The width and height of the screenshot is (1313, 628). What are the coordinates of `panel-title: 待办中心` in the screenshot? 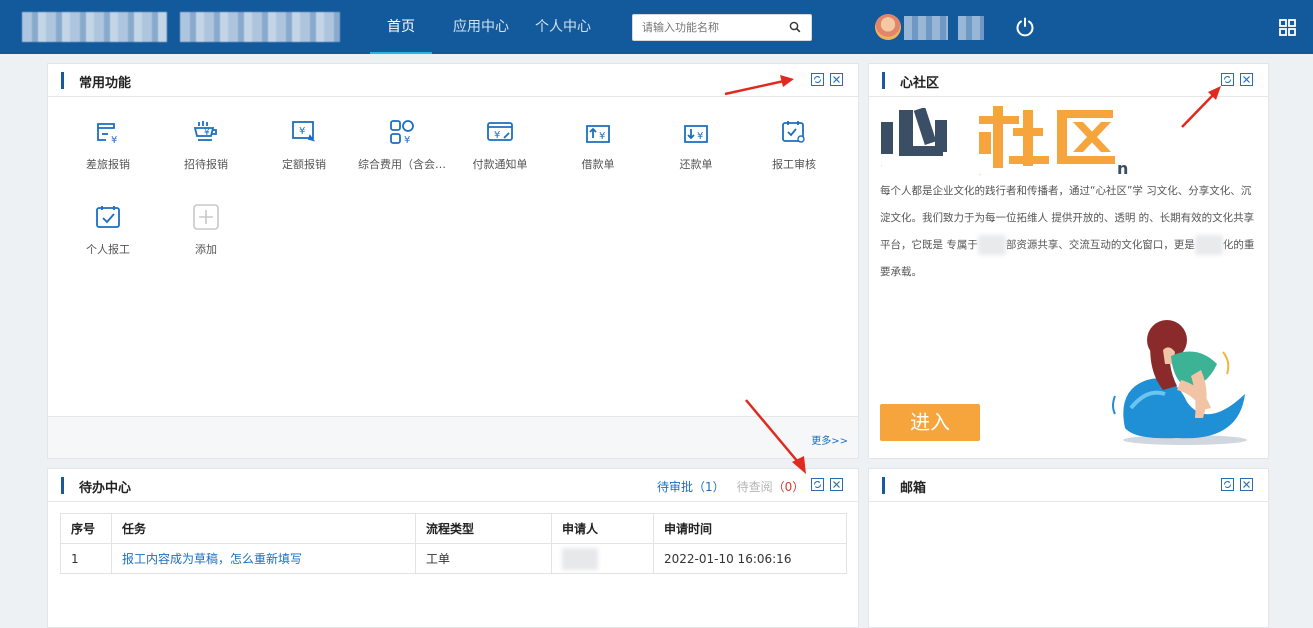 It's located at (105, 488).